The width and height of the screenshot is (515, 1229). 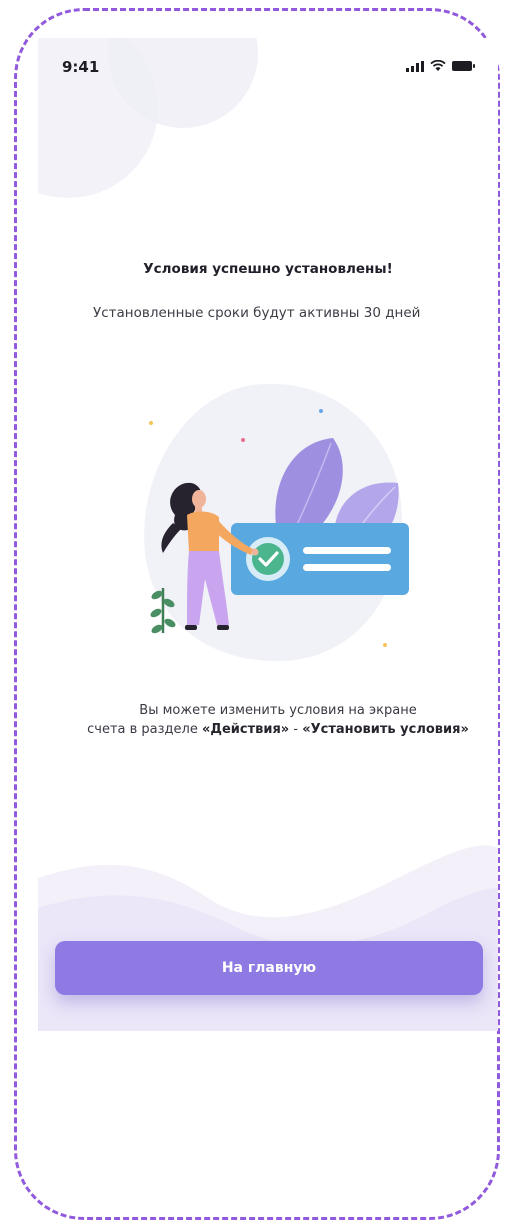 I want to click on wifi-icon, so click(x=438, y=65).